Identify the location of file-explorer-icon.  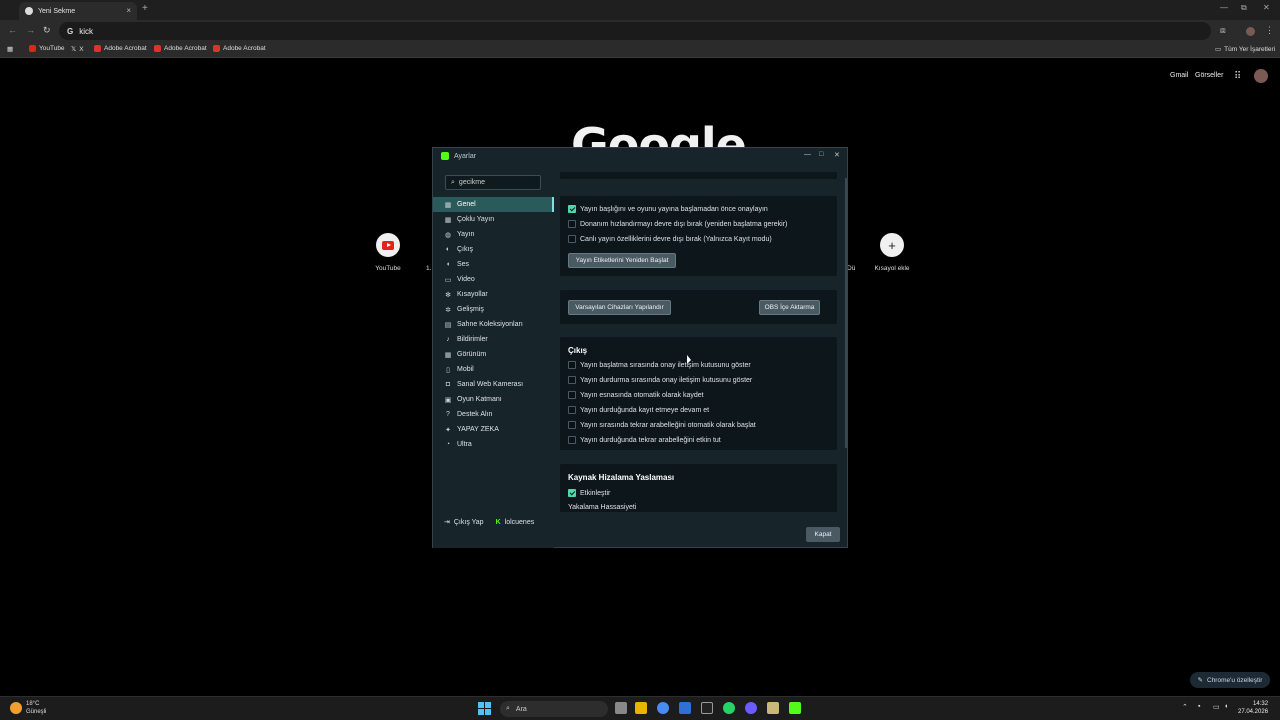
(641, 708).